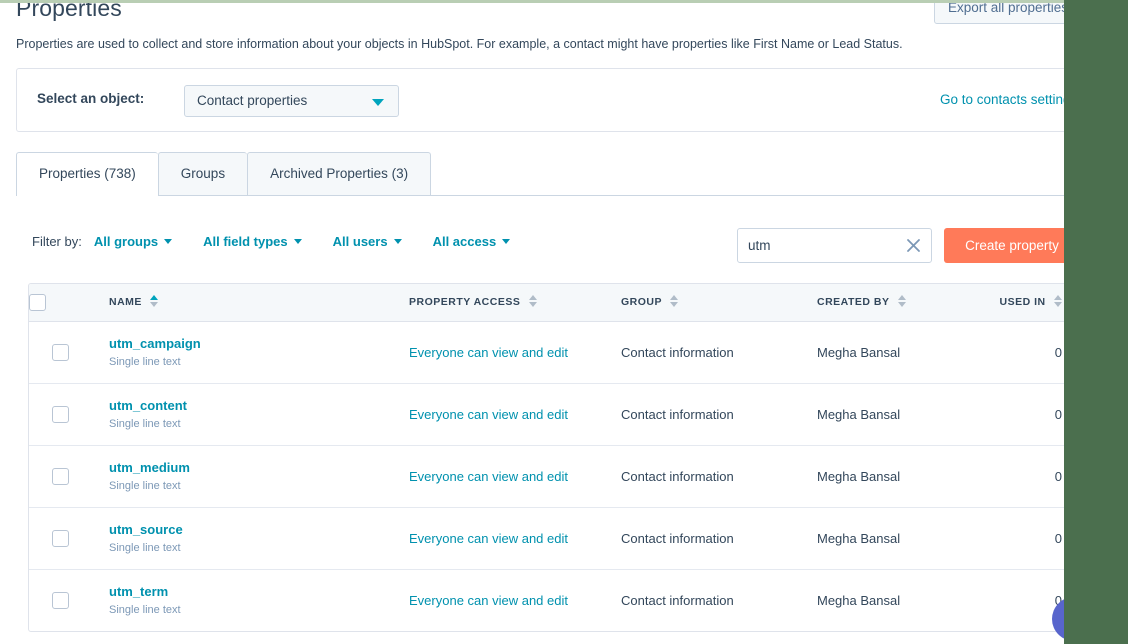  I want to click on object-type-dropdown: Contact properties, so click(291, 101).